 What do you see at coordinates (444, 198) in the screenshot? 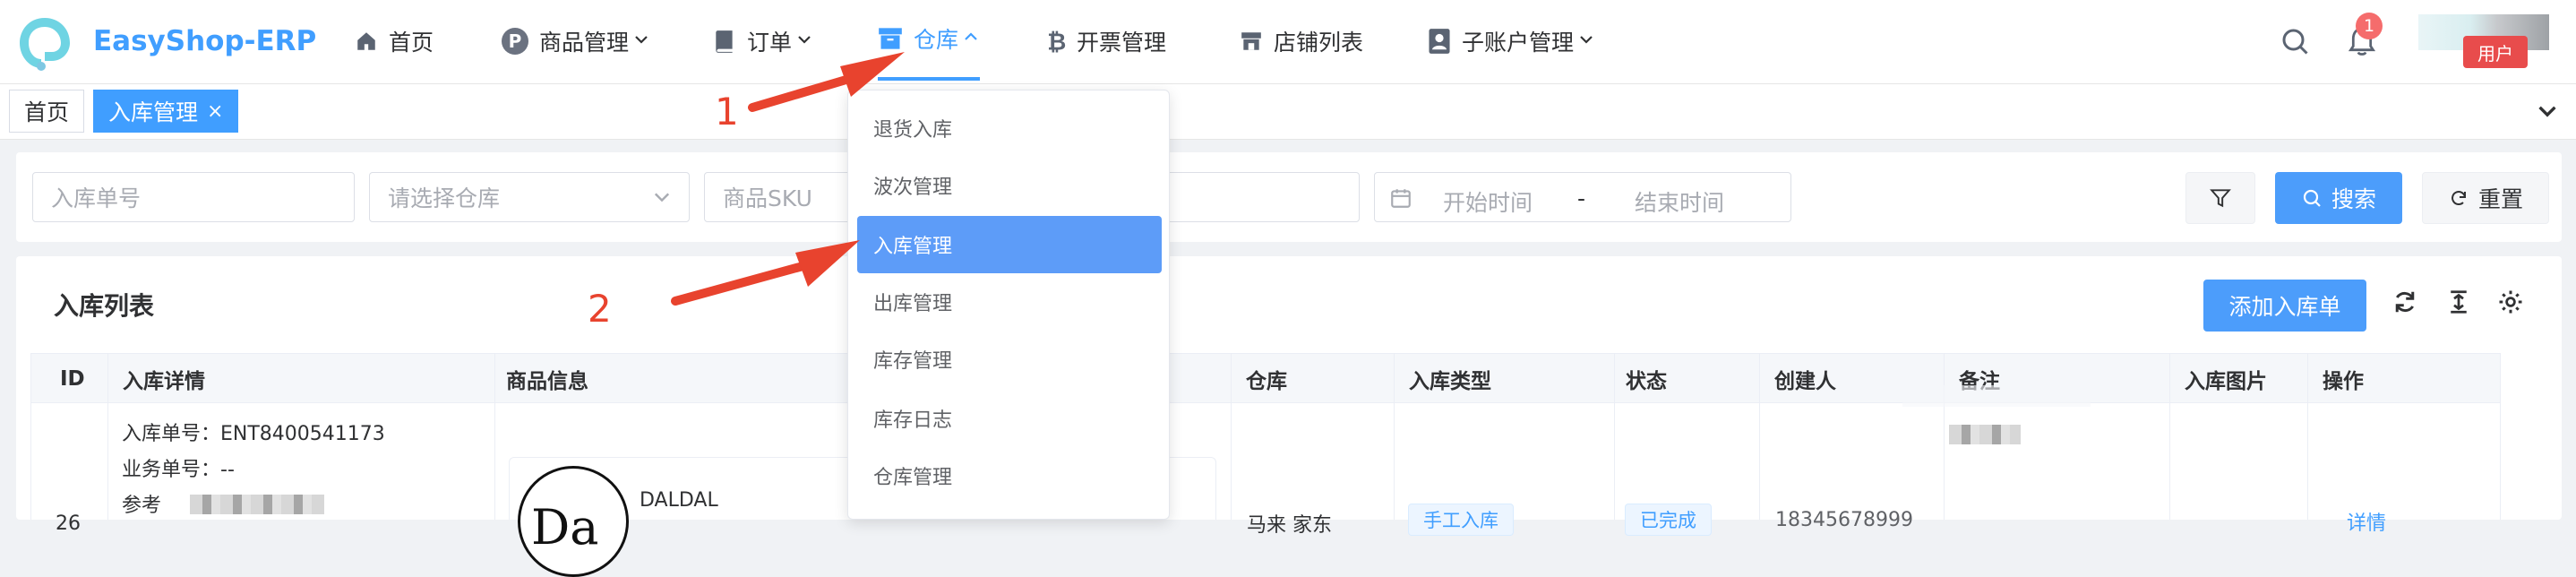
I see `warehouse-placeholder: 请选择仓库` at bounding box center [444, 198].